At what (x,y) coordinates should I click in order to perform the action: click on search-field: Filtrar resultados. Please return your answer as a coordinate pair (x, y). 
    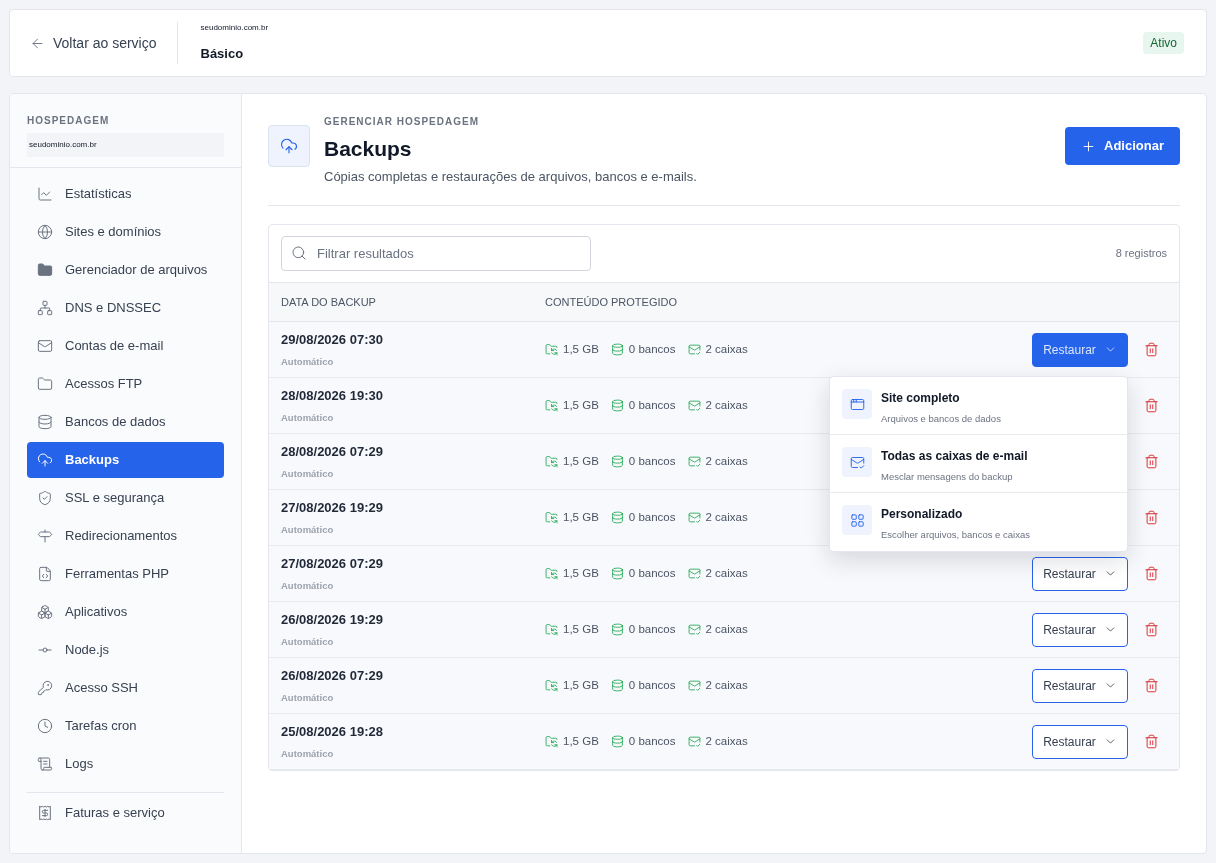
    Looking at the image, I should click on (436, 253).